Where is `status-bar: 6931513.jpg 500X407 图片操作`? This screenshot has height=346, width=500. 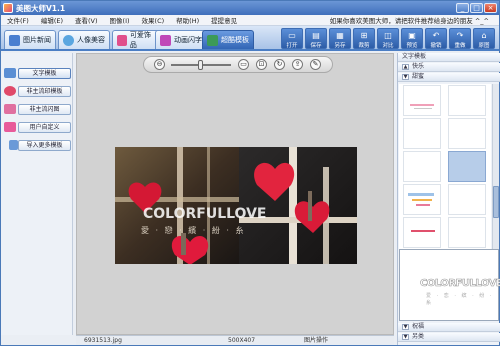
status-bar: 6931513.jpg 500X407 图片操作 is located at coordinates (235, 340).